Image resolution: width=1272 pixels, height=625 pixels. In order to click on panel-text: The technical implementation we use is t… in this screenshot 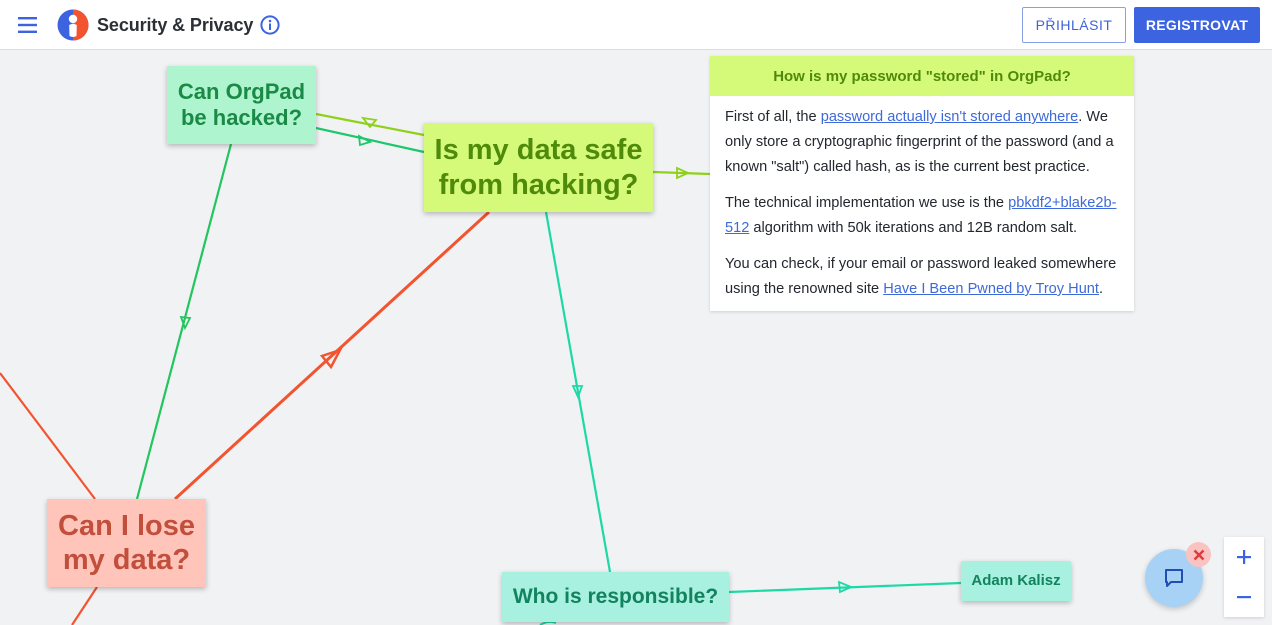, I will do `click(867, 203)`.